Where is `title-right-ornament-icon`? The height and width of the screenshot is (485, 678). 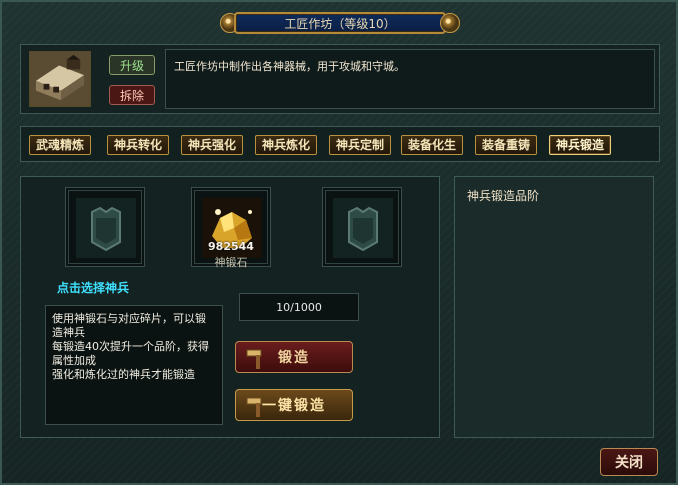
title-right-ornament-icon is located at coordinates (450, 23).